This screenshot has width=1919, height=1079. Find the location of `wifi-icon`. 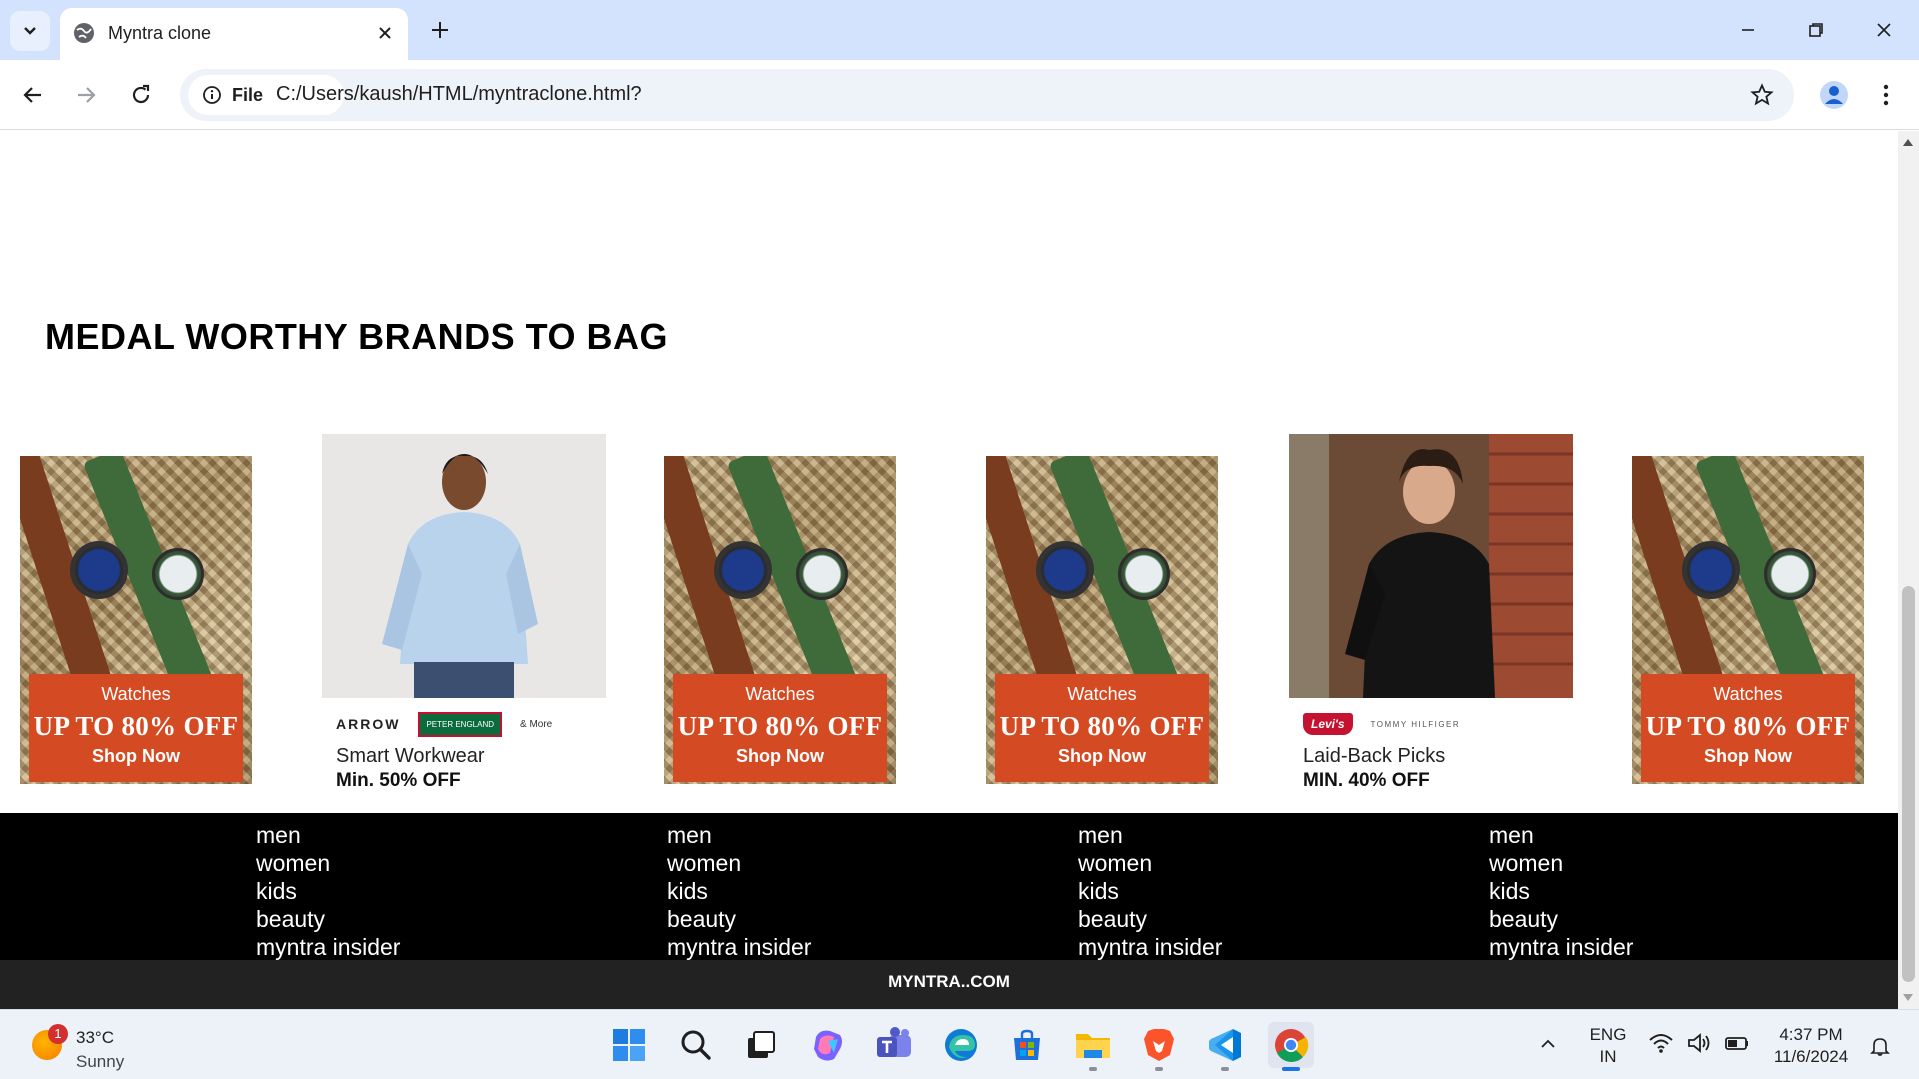

wifi-icon is located at coordinates (1661, 1043).